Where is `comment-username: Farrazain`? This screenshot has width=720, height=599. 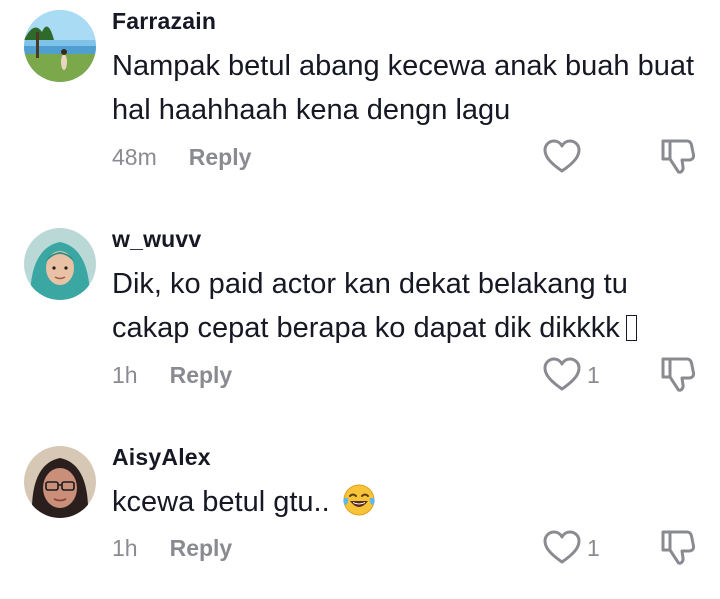
comment-username: Farrazain is located at coordinates (164, 21).